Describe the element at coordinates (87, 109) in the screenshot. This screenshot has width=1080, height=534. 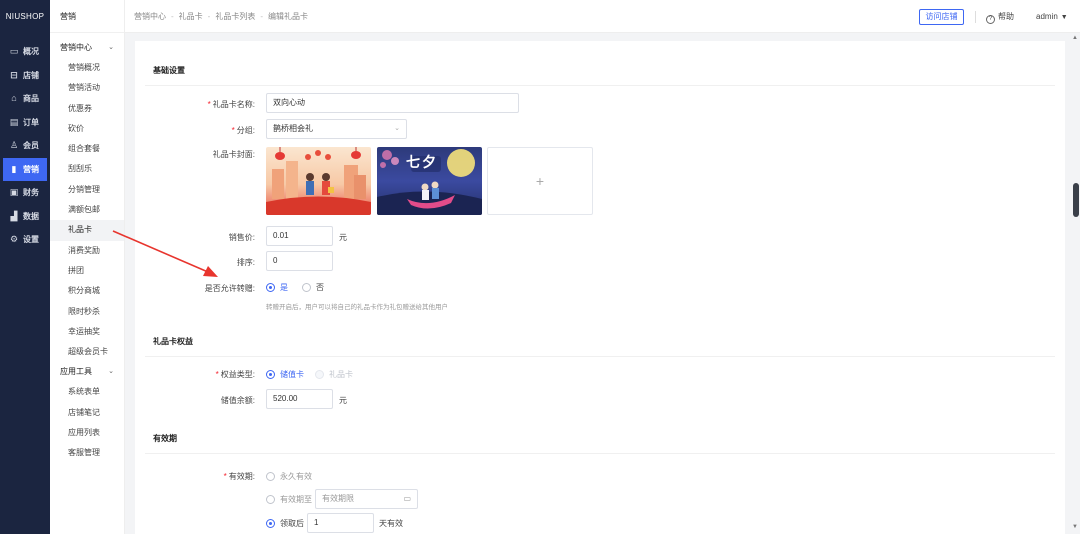
I see `sub-nav-item: 优惠券` at that location.